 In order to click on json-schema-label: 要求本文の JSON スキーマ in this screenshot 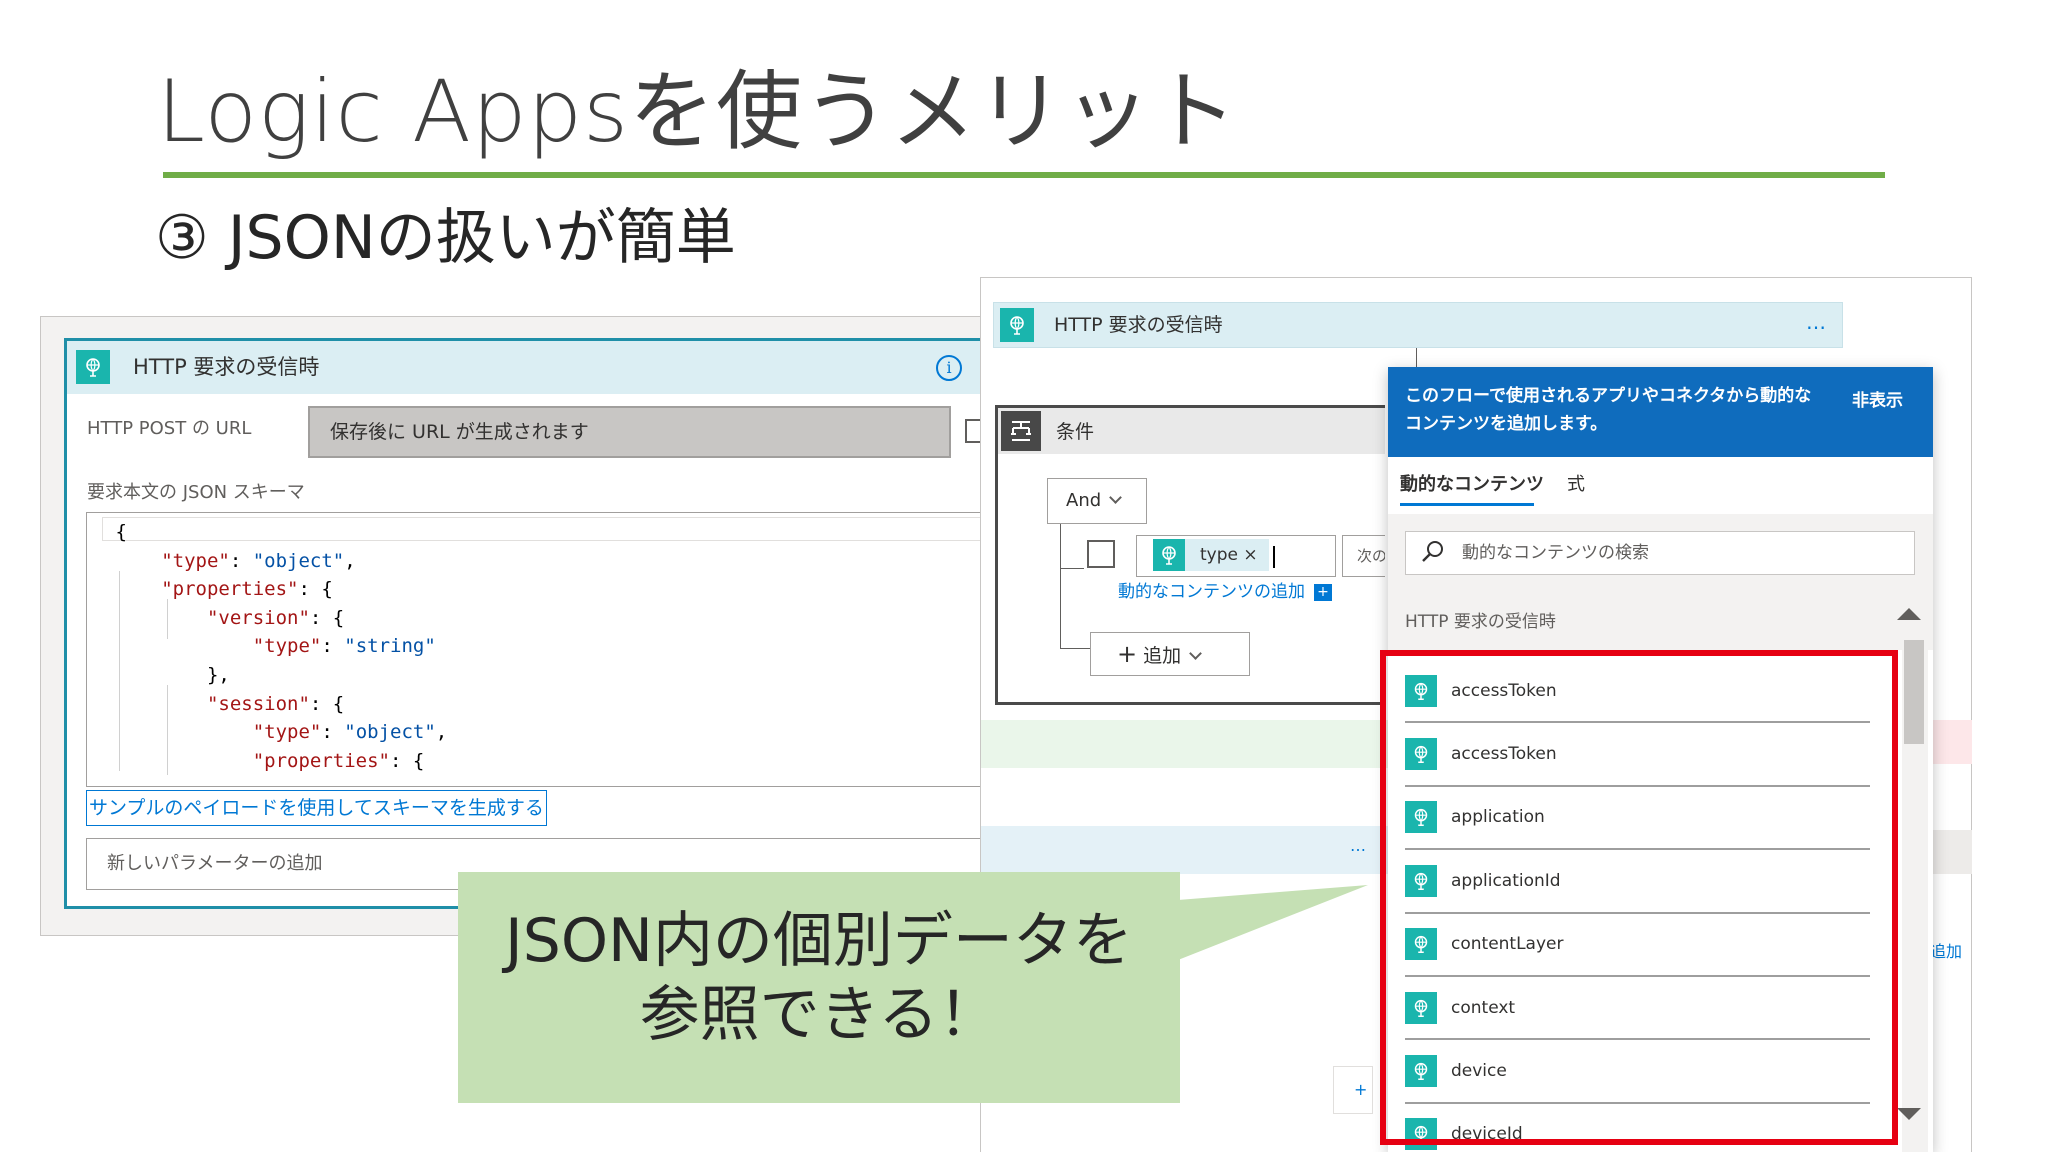, I will do `click(196, 492)`.